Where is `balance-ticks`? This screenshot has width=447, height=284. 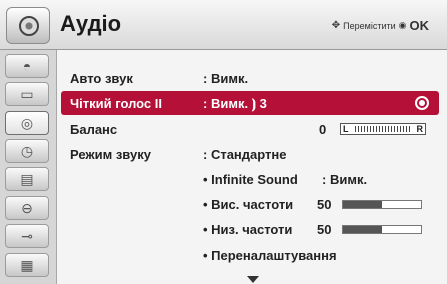
balance-ticks is located at coordinates (383, 129).